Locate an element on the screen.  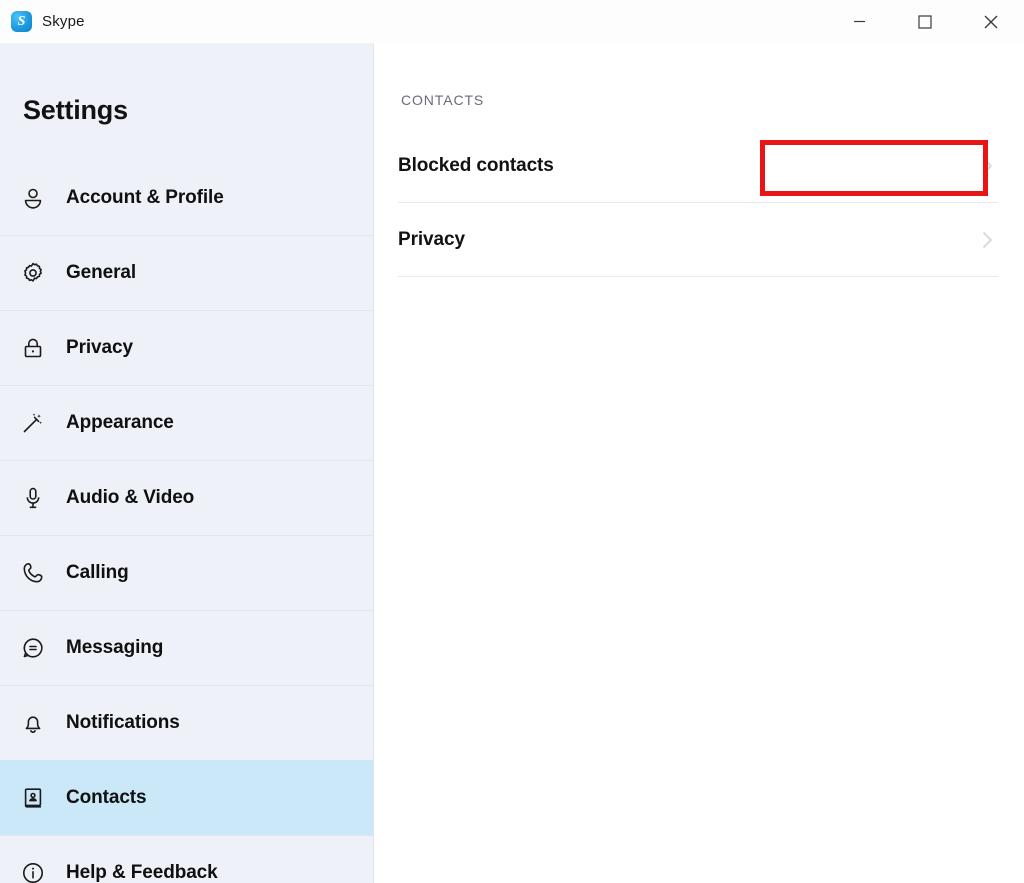
sidebar-item-label: Contacts is located at coordinates (106, 797).